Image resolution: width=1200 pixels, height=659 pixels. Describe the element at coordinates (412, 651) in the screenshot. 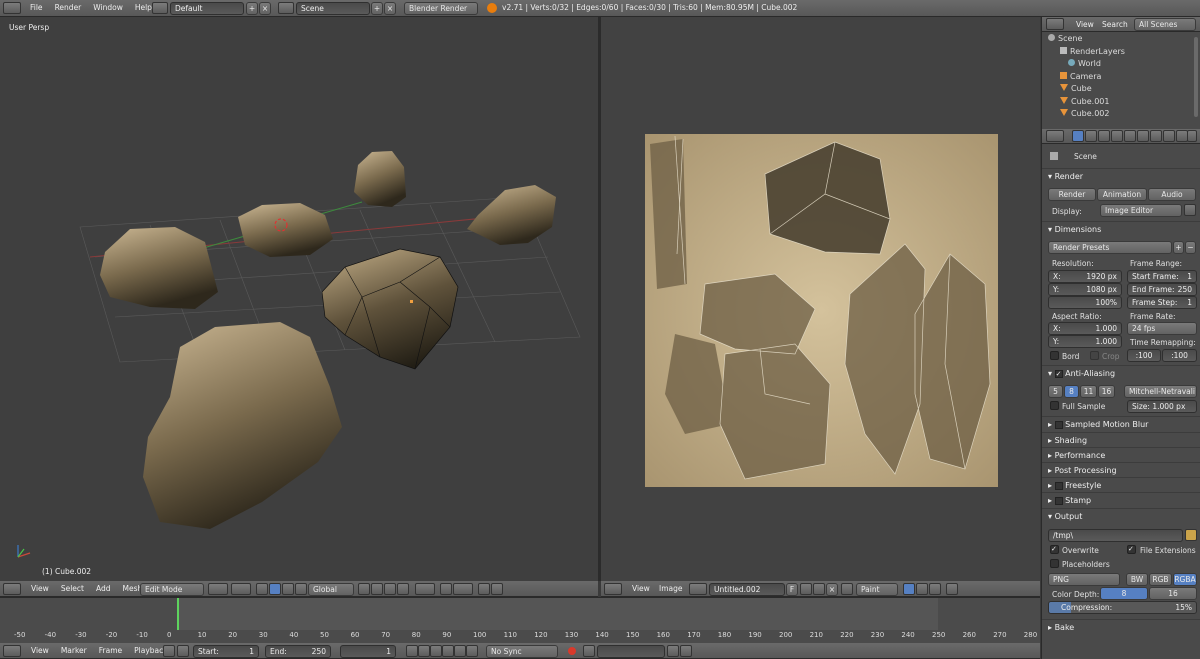

I see `jump-start-icon` at that location.